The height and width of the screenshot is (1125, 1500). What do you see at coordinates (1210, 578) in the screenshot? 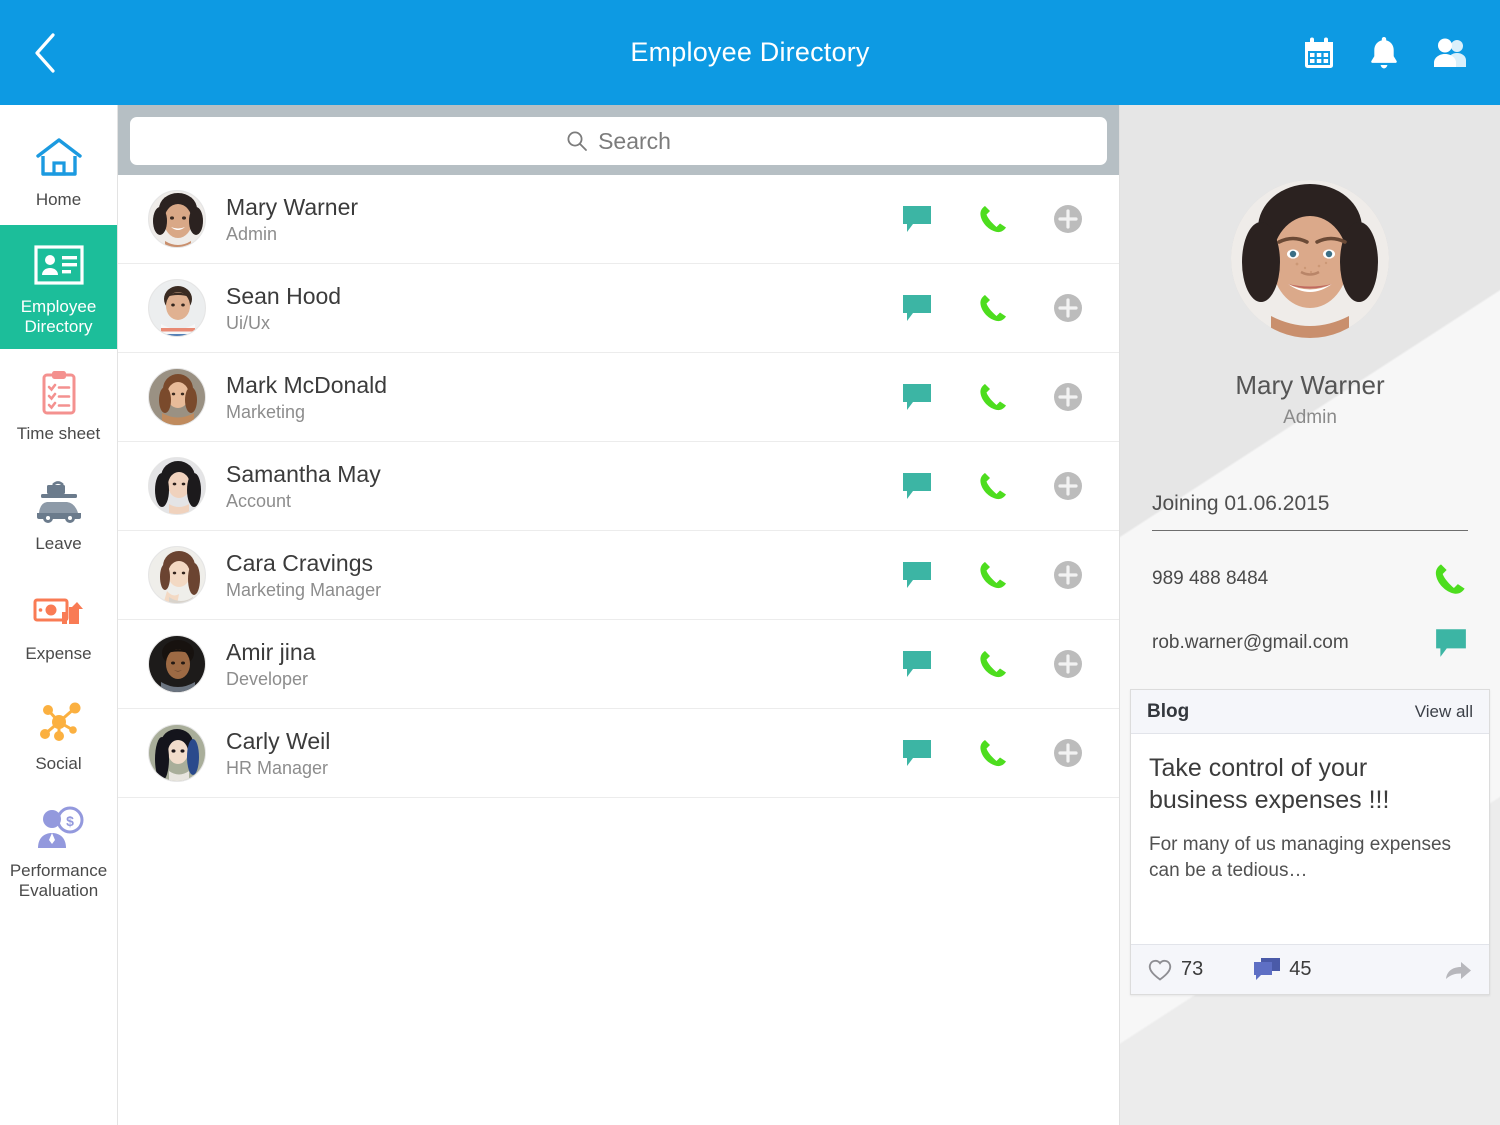
I see `detail-phone: 989 488 8484` at bounding box center [1210, 578].